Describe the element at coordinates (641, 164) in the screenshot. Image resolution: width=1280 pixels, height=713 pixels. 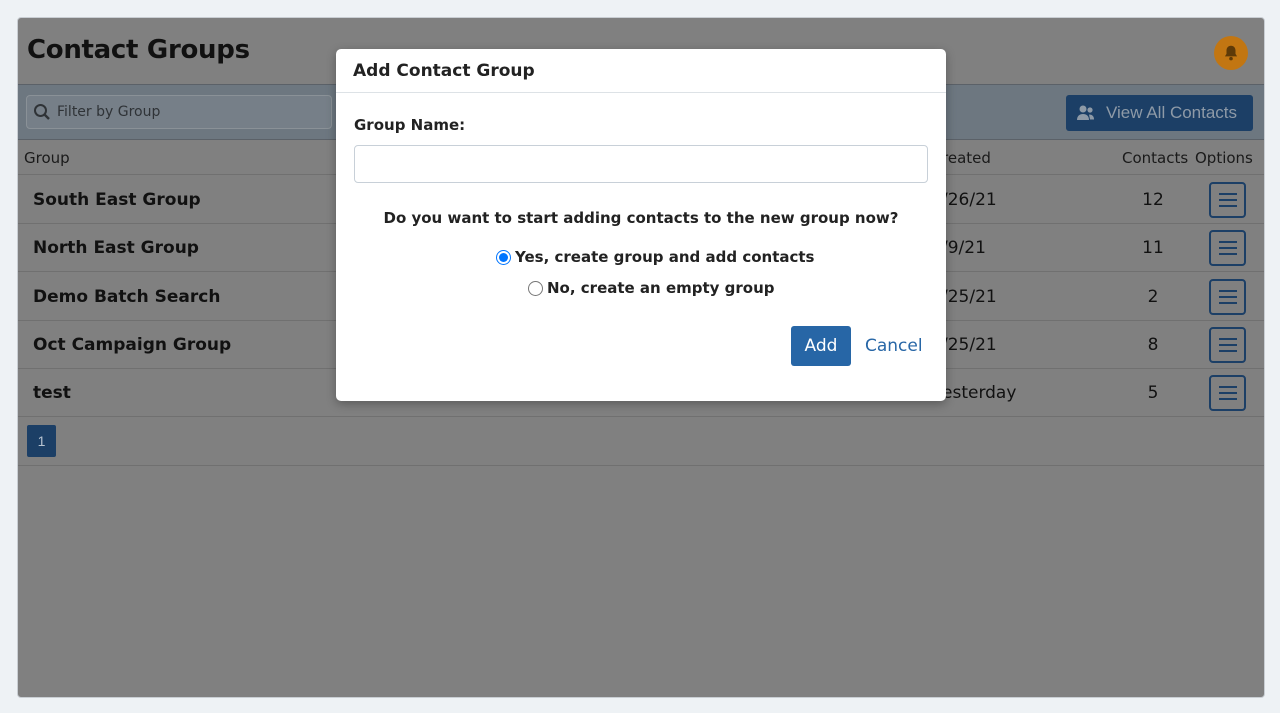
I see `group-name-input` at that location.